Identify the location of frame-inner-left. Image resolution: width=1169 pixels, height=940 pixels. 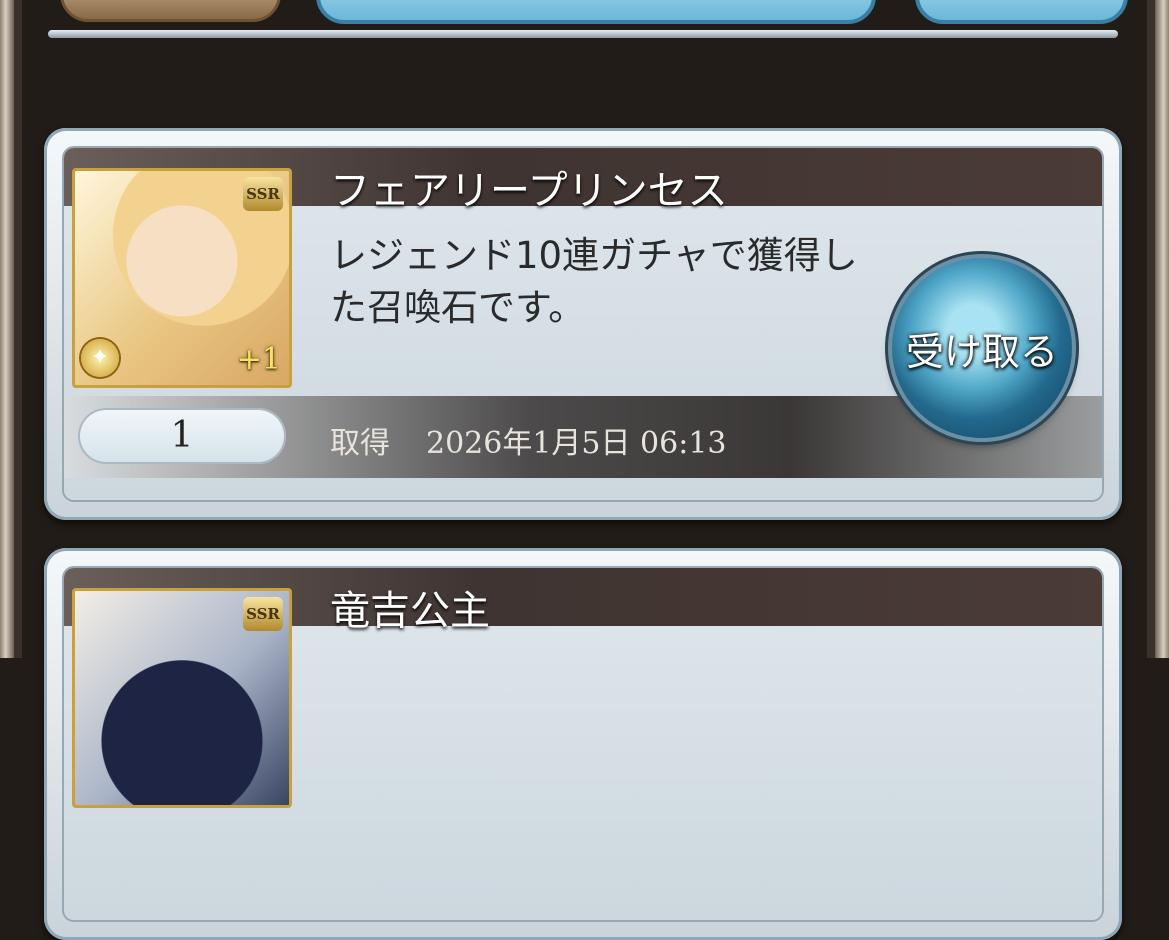
(18, 329).